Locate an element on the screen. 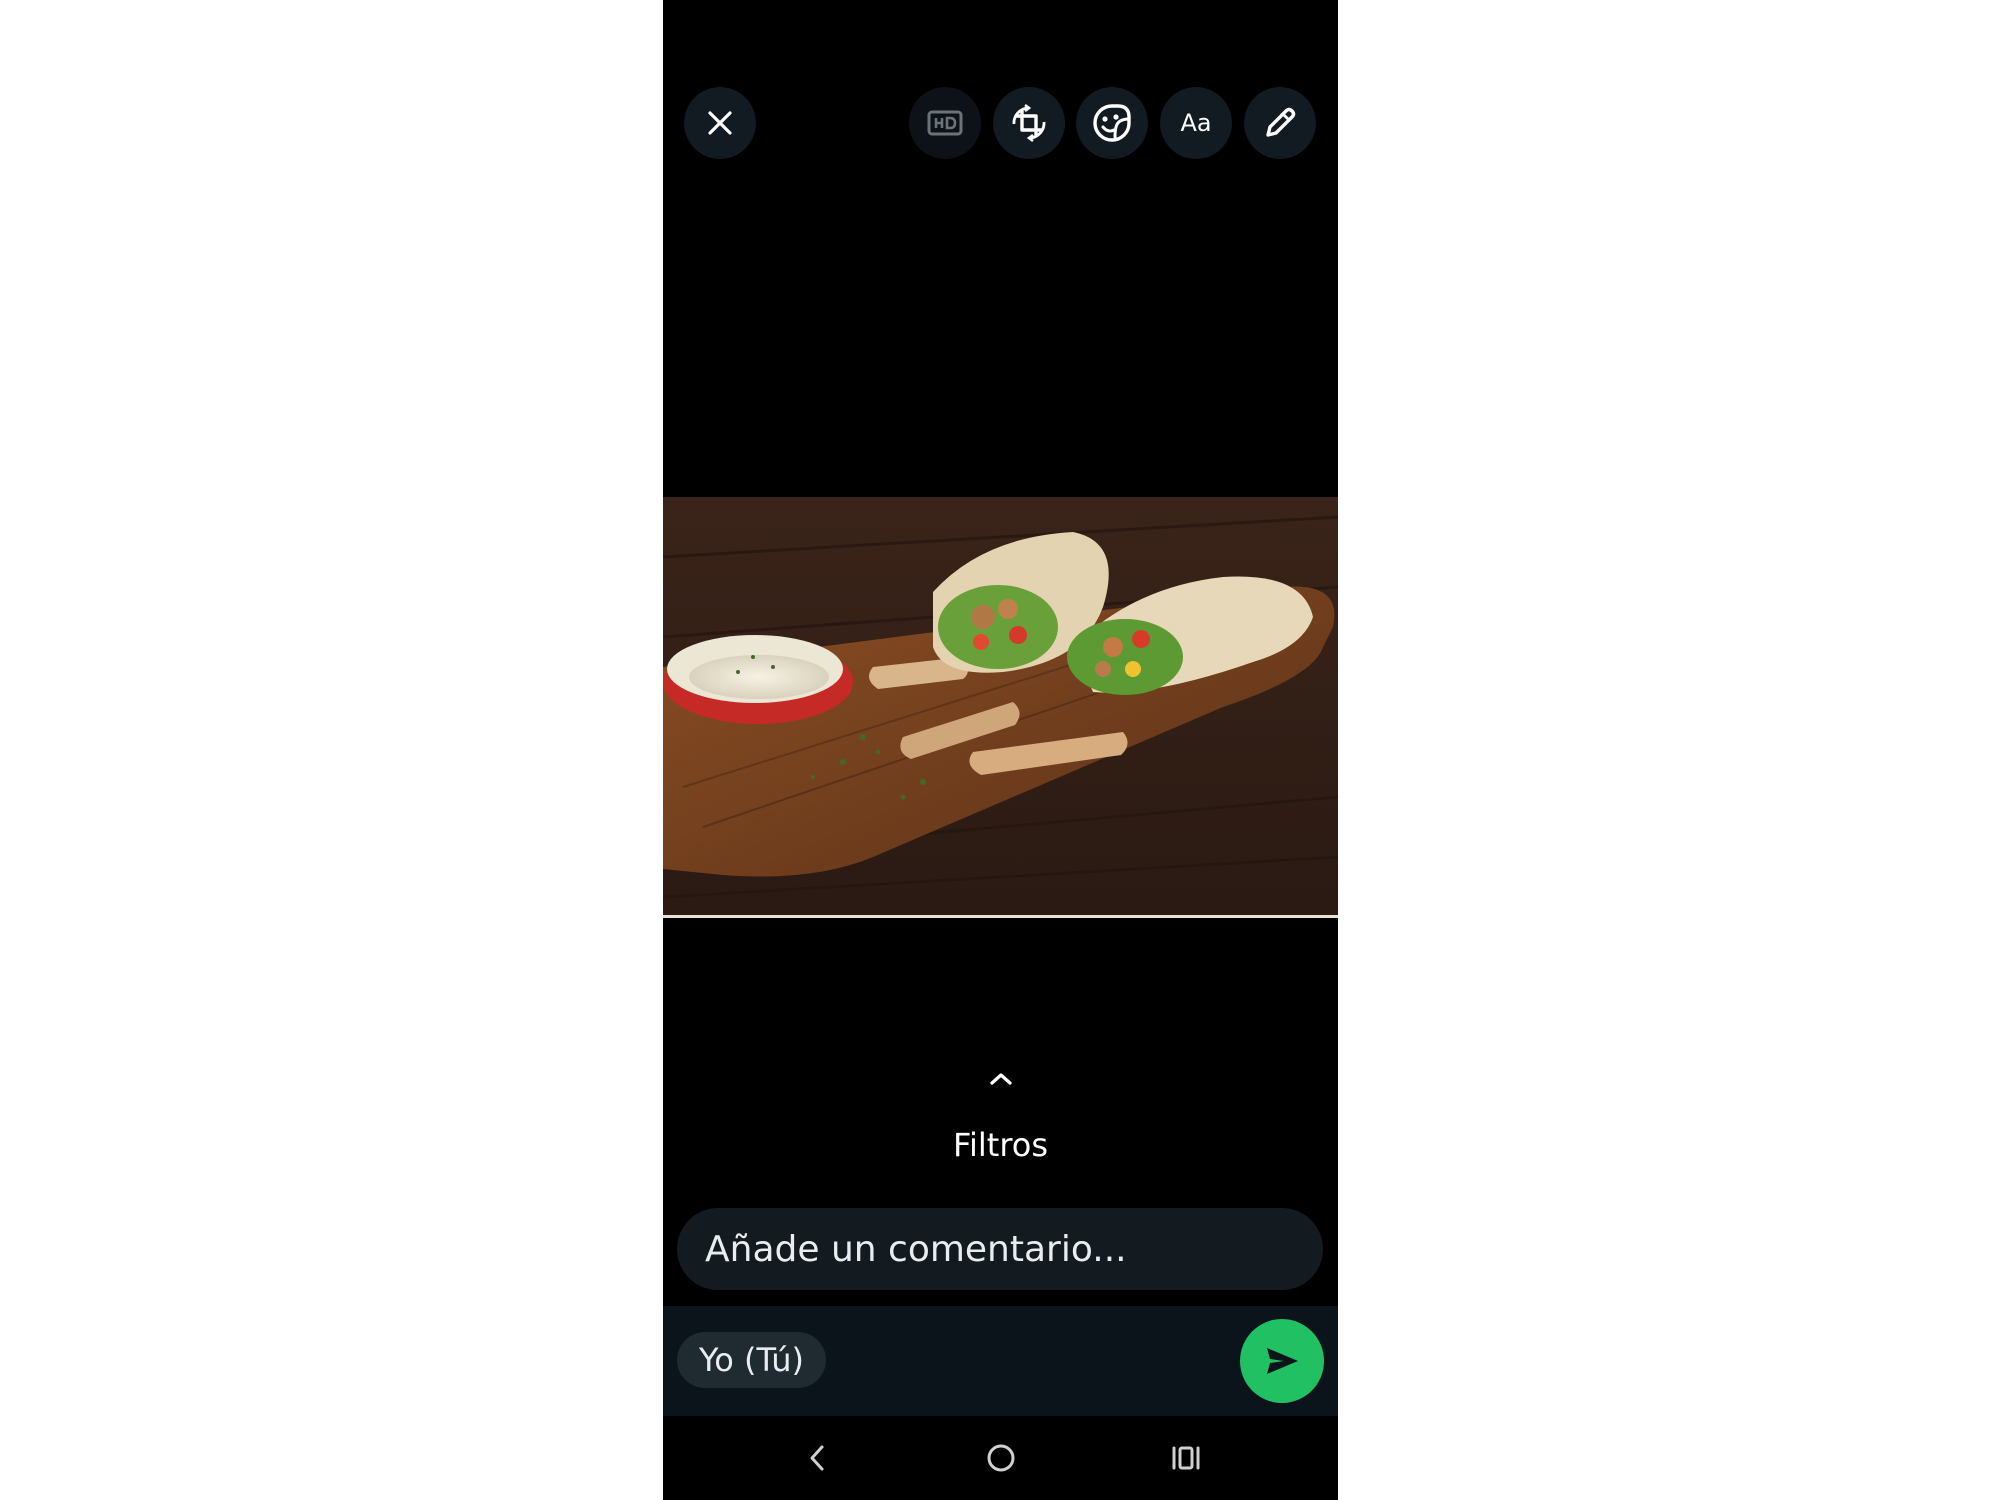 The image size is (2000, 1500). filters-toggle is located at coordinates (1000, 1080).